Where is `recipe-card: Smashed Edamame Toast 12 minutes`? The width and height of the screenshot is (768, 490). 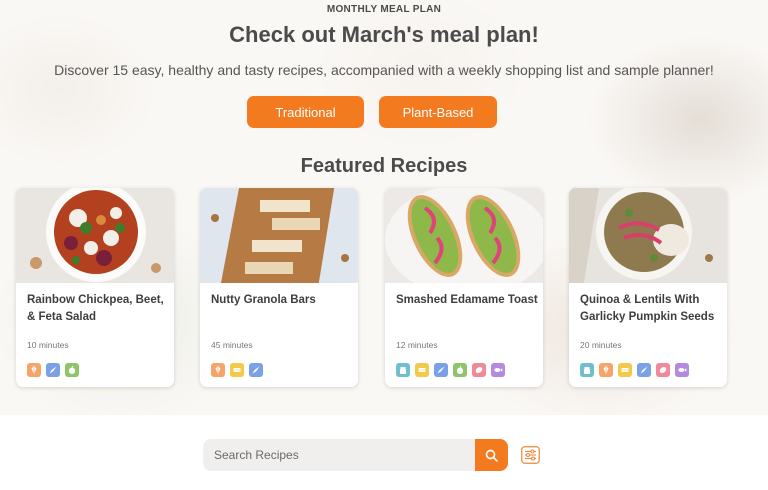 recipe-card: Smashed Edamame Toast 12 minutes is located at coordinates (464, 287).